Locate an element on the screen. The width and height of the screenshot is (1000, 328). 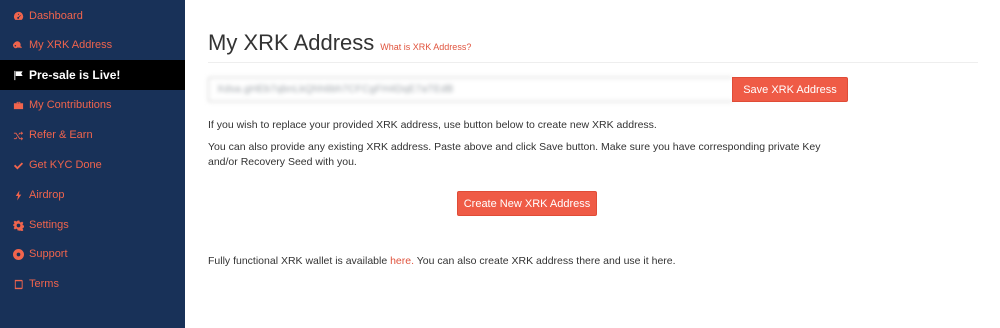
dashboard-icon is located at coordinates (18, 16).